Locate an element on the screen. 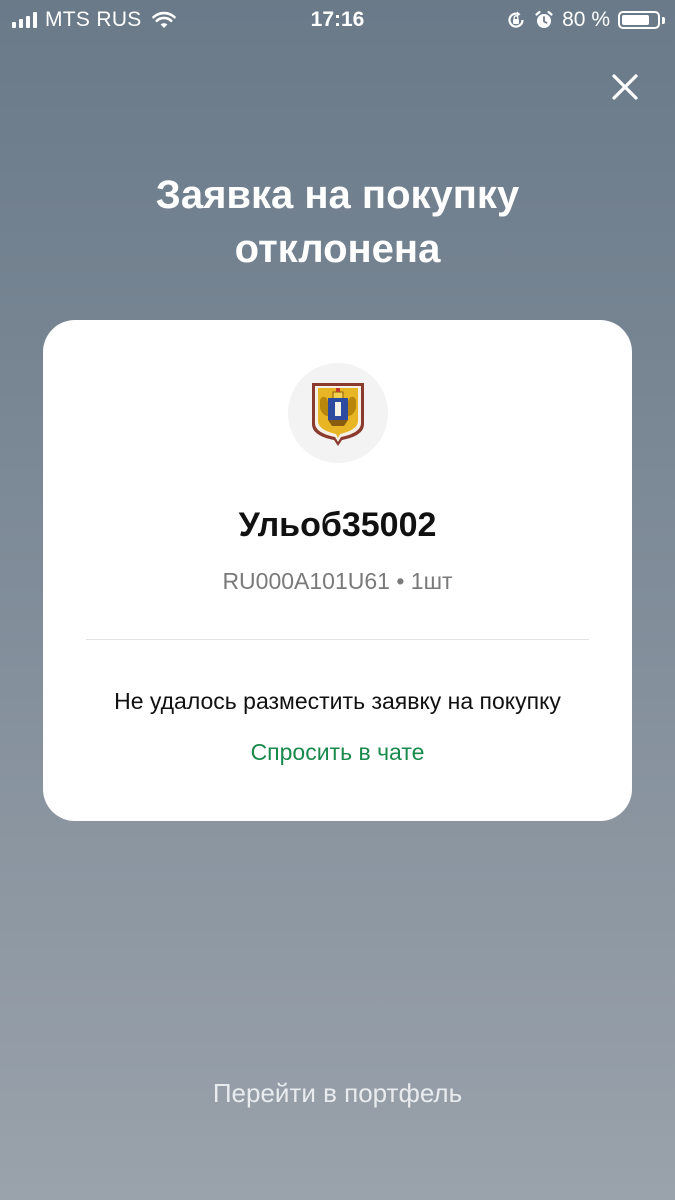  rotation-lock-icon is located at coordinates (516, 19).